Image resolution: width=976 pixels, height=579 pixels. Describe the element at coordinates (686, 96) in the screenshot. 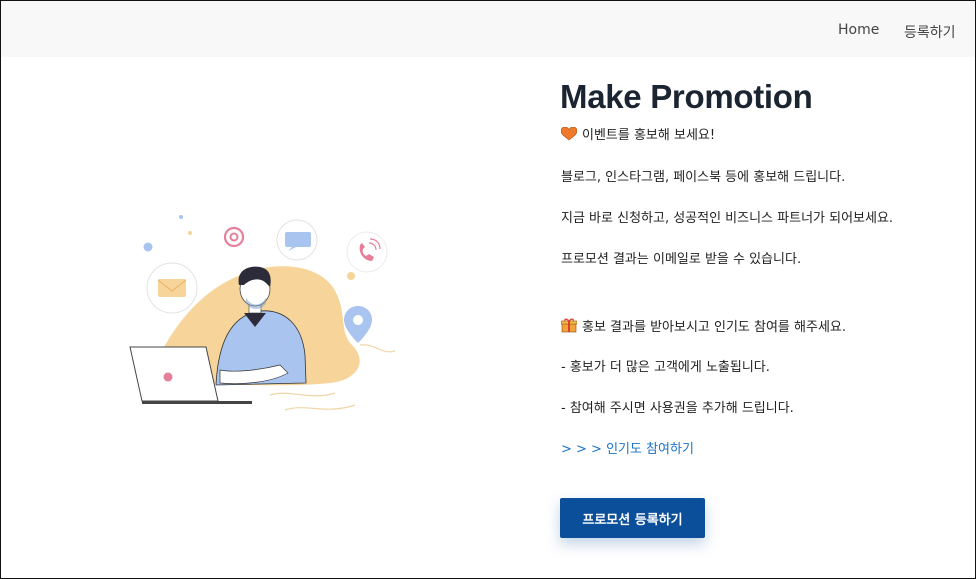

I see `page-title: Make Promotion` at that location.